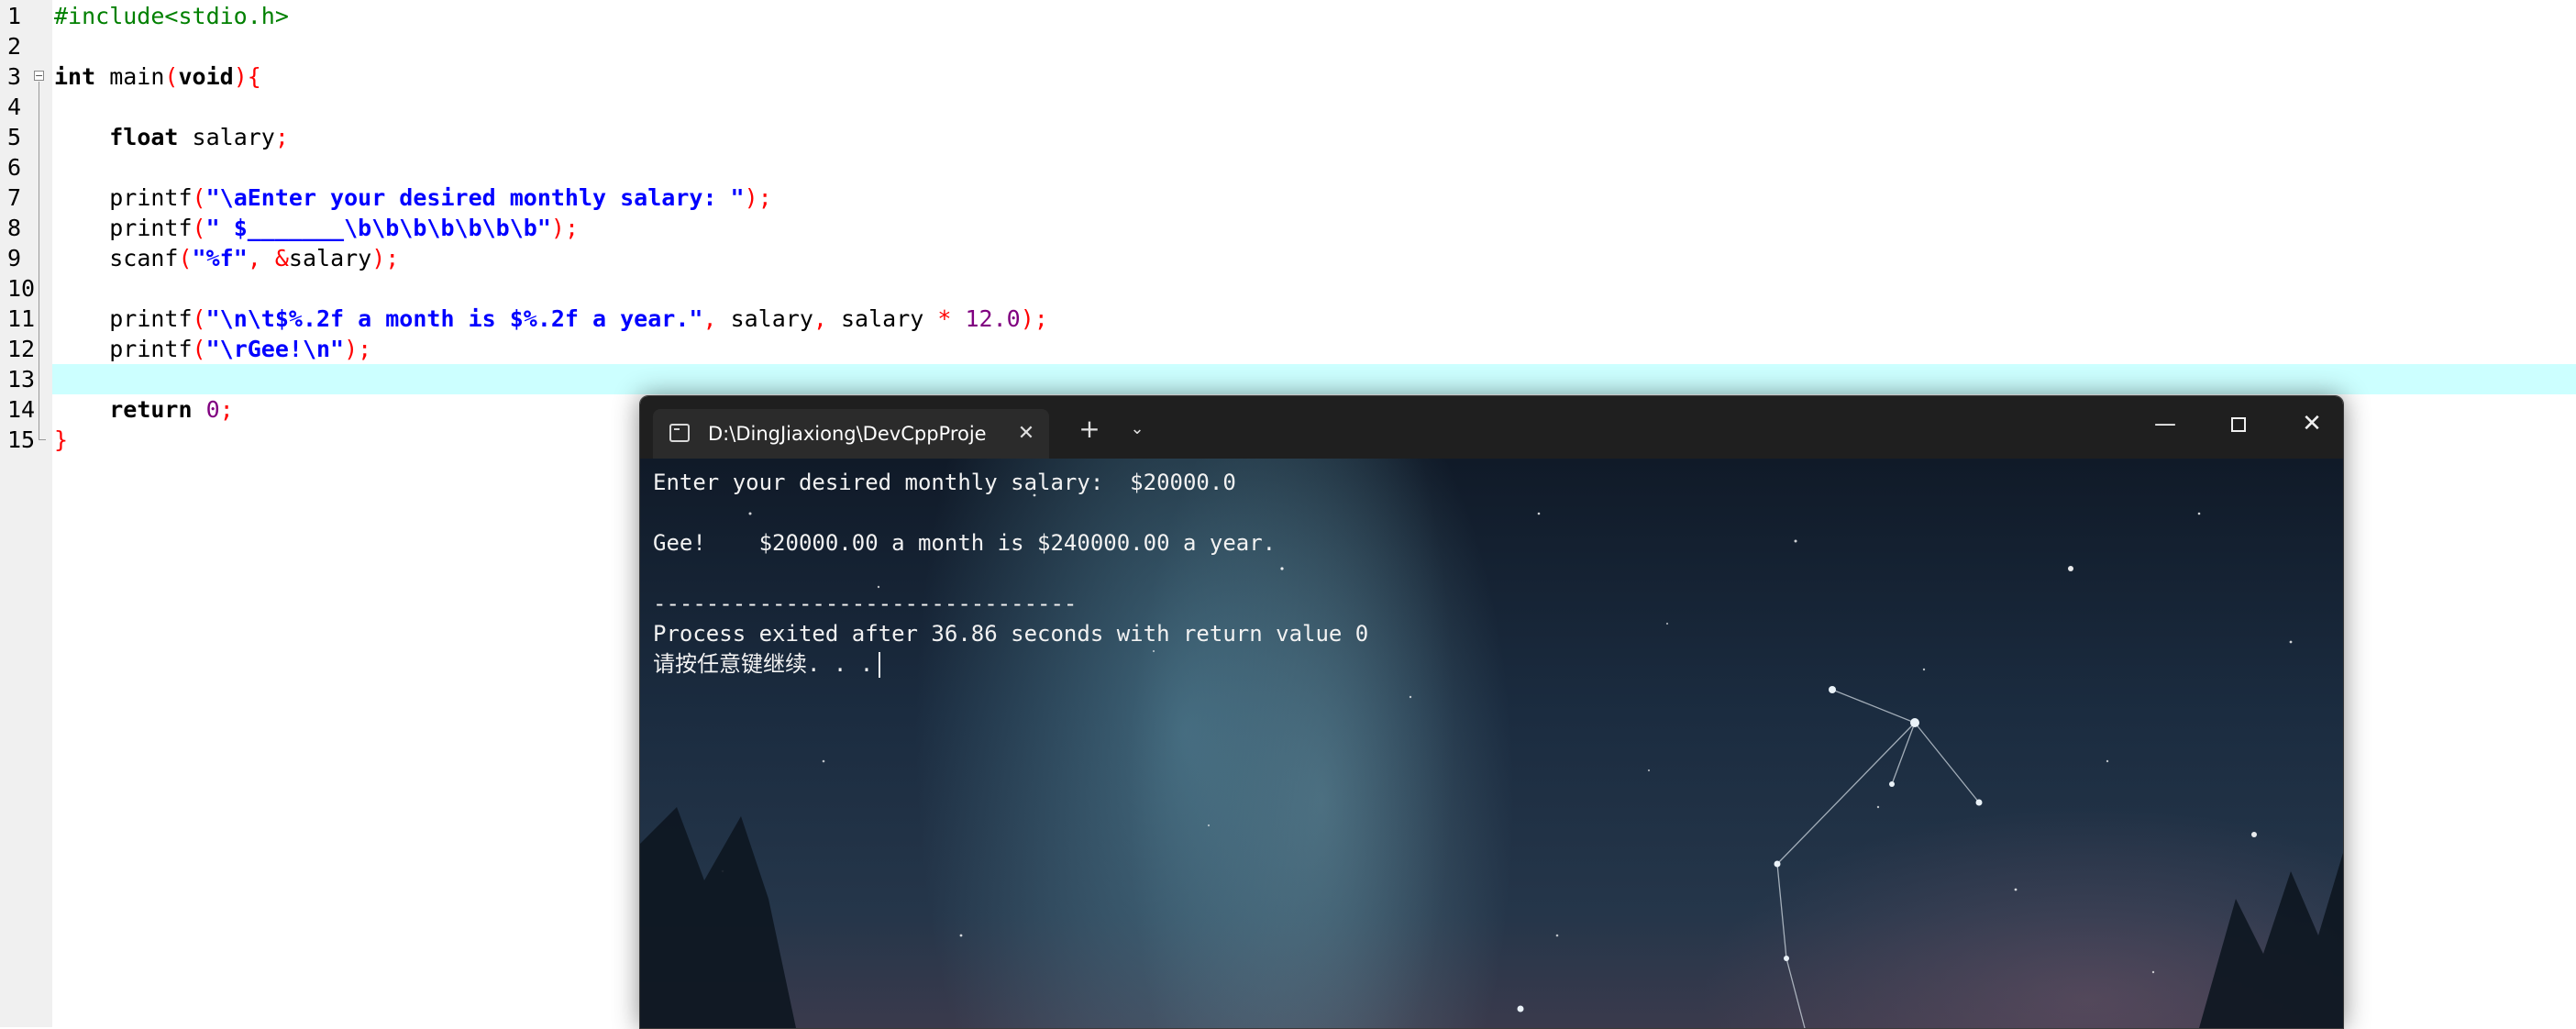  Describe the element at coordinates (21, 349) in the screenshot. I see `line-number: 12` at that location.